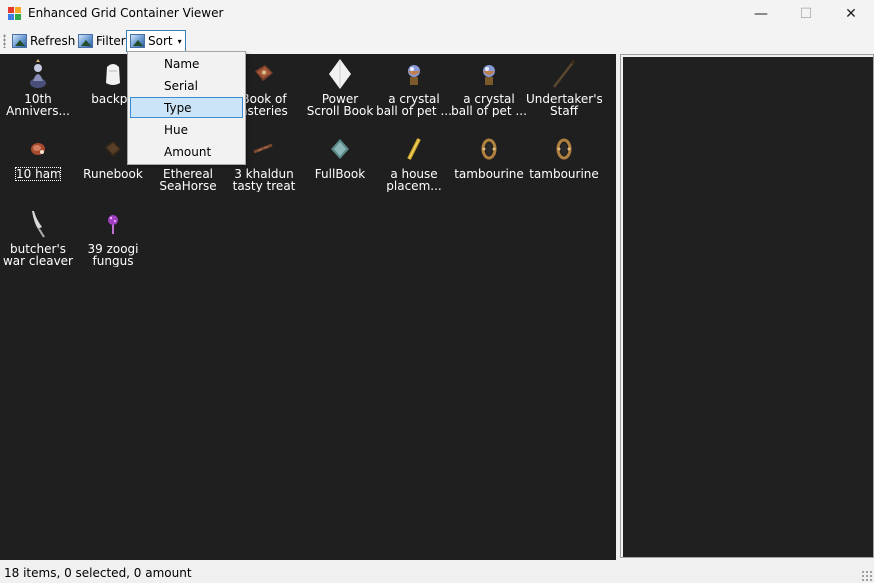  What do you see at coordinates (113, 74) in the screenshot?
I see `backpack-icon` at bounding box center [113, 74].